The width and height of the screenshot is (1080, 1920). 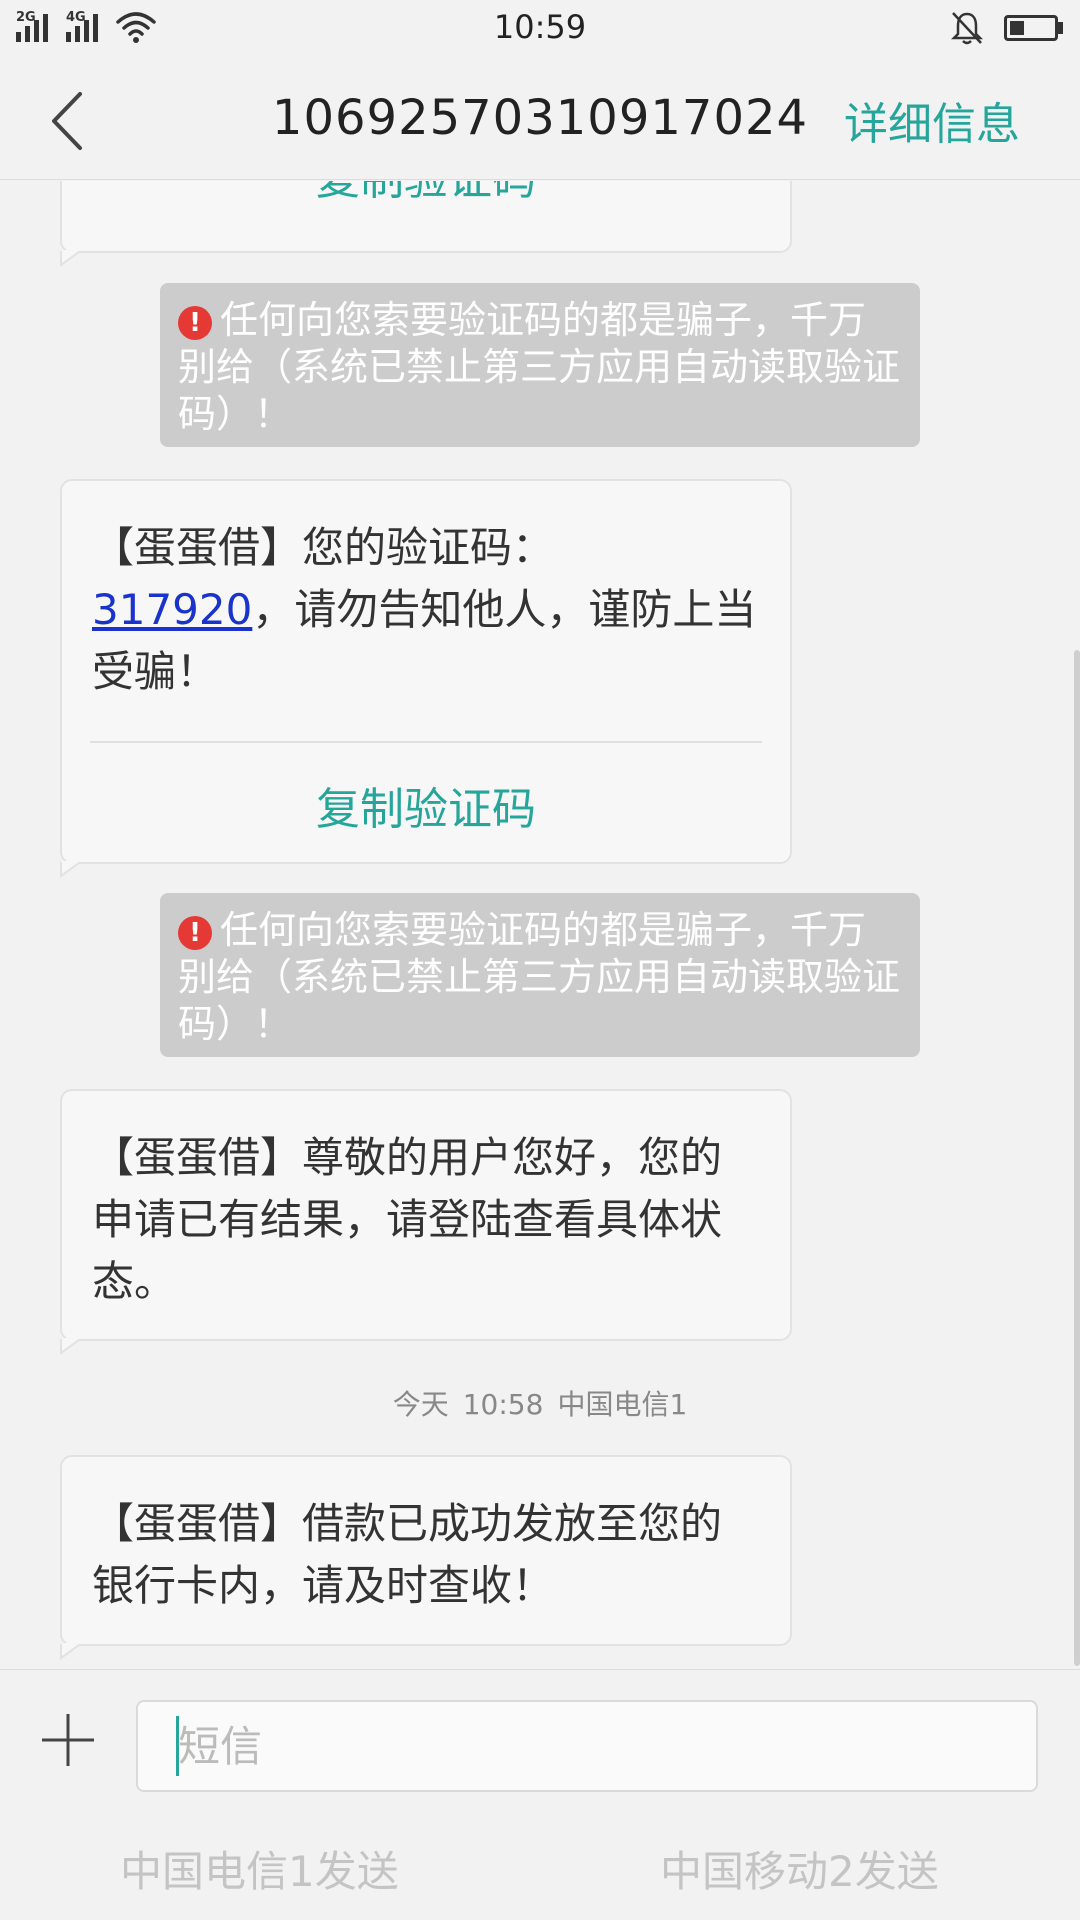 What do you see at coordinates (1031, 28) in the screenshot?
I see `battery-icon` at bounding box center [1031, 28].